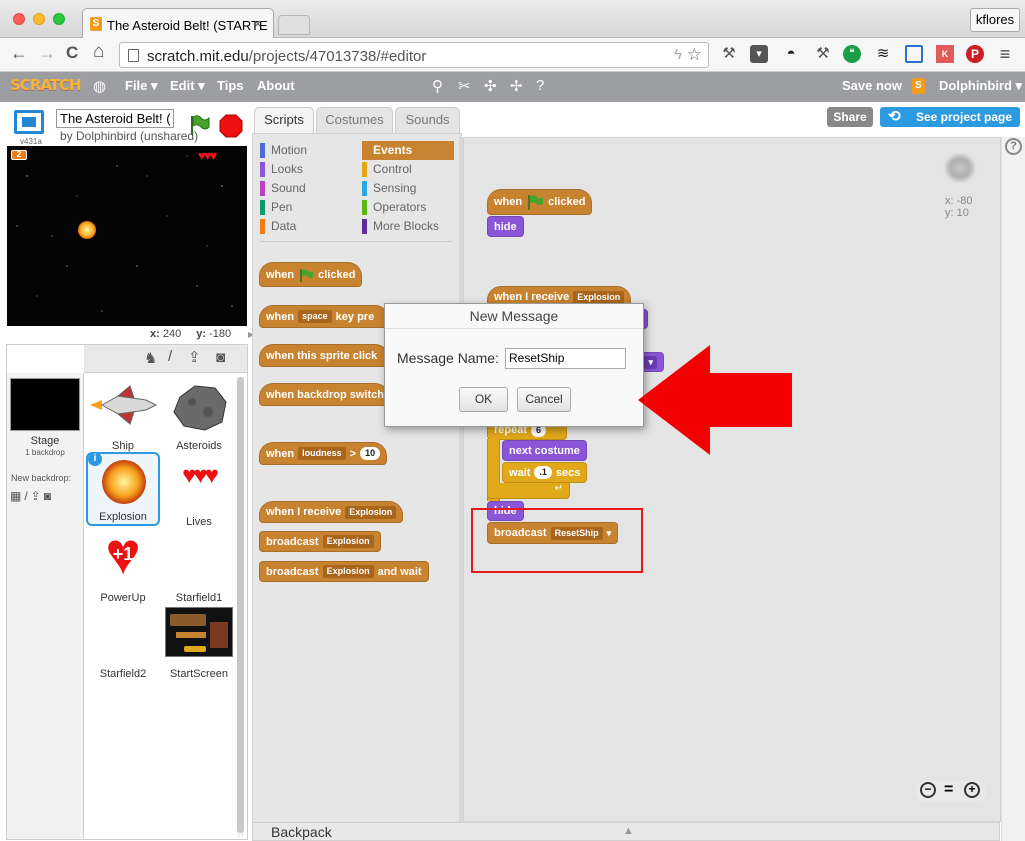 The image size is (1025, 841). I want to click on tab-close-icon: ×, so click(258, 23).